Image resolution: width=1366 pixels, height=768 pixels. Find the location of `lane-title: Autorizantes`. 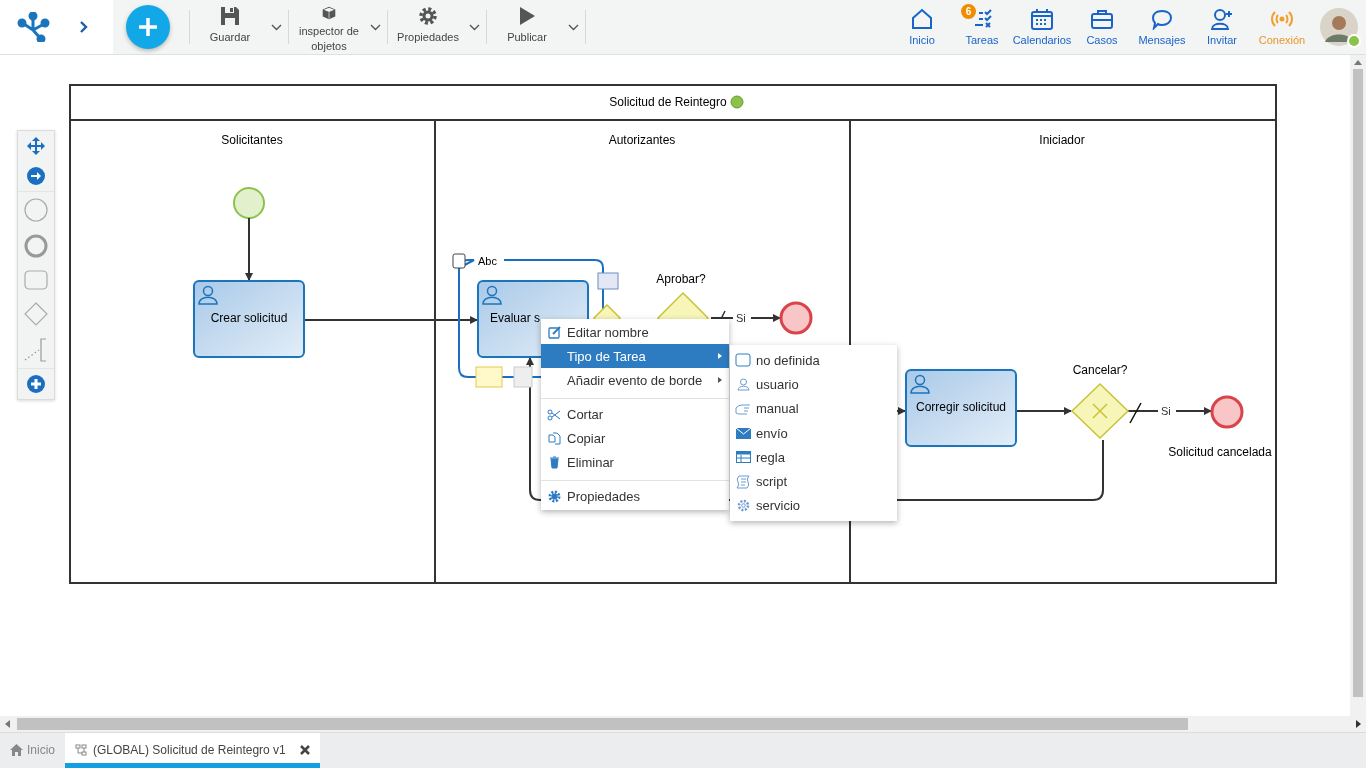

lane-title: Autorizantes is located at coordinates (642, 140).